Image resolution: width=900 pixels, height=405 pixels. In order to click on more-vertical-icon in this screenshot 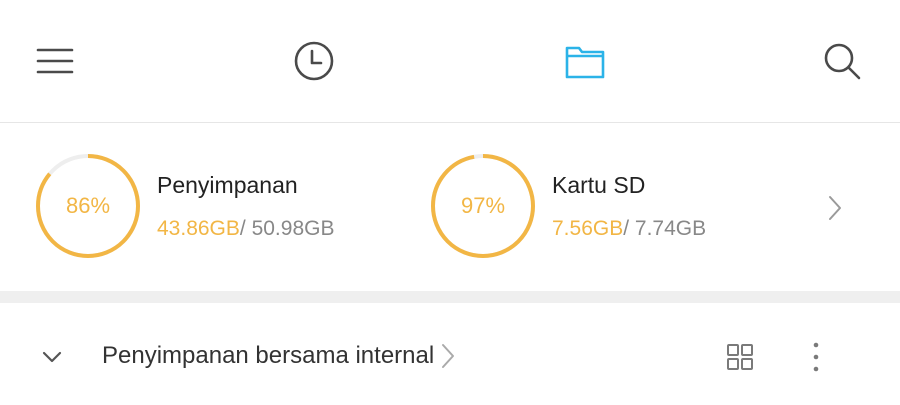, I will do `click(816, 357)`.